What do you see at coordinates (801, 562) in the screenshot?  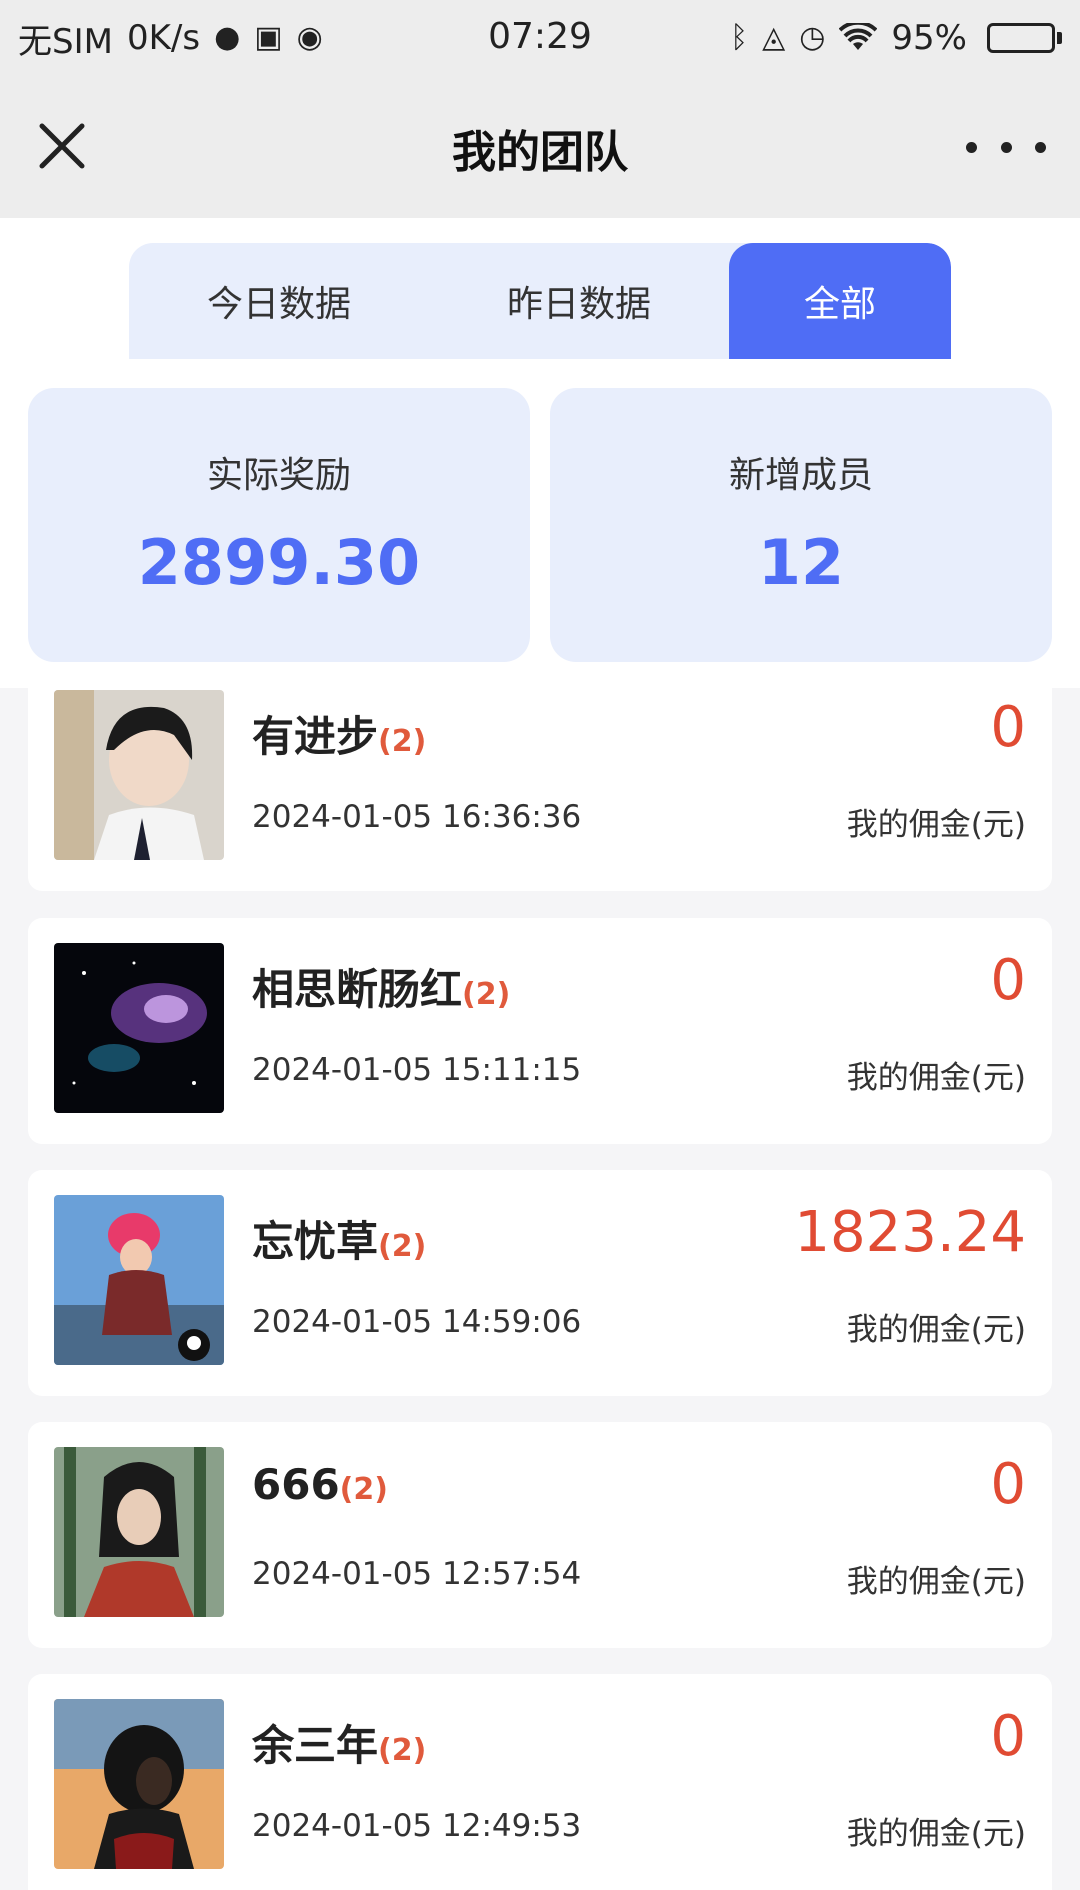 I see `stat-value: 12` at bounding box center [801, 562].